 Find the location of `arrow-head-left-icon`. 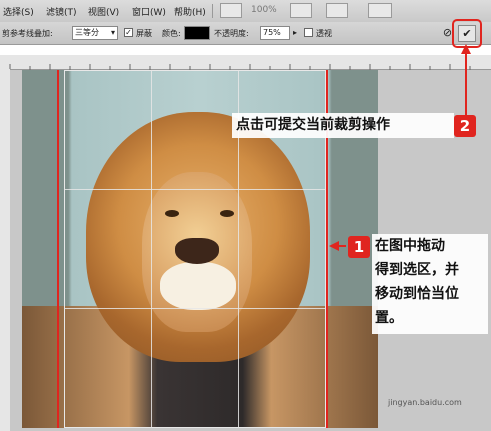

arrow-head-left-icon is located at coordinates (334, 246).